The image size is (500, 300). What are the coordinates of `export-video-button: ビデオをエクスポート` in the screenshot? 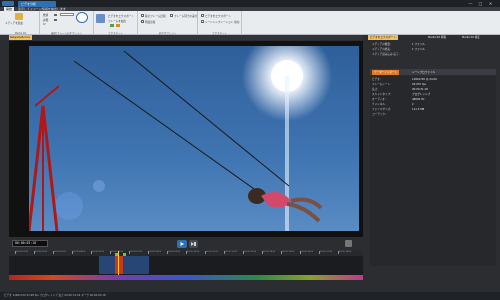 It's located at (121, 16).